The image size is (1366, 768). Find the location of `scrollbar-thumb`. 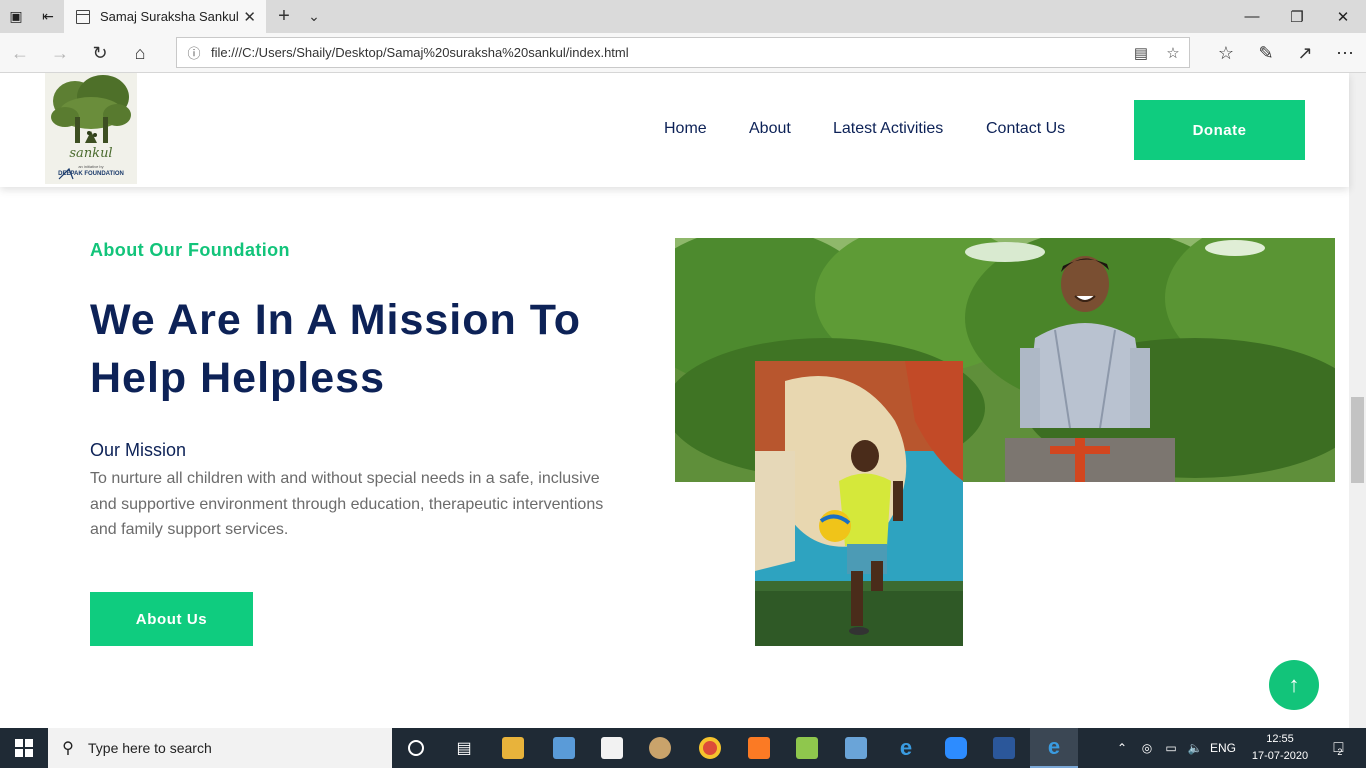

scrollbar-thumb is located at coordinates (1357, 440).